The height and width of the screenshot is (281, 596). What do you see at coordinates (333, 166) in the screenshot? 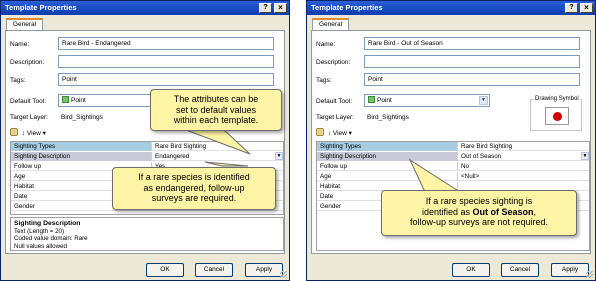
I see `attribute-field-name: Follow up` at bounding box center [333, 166].